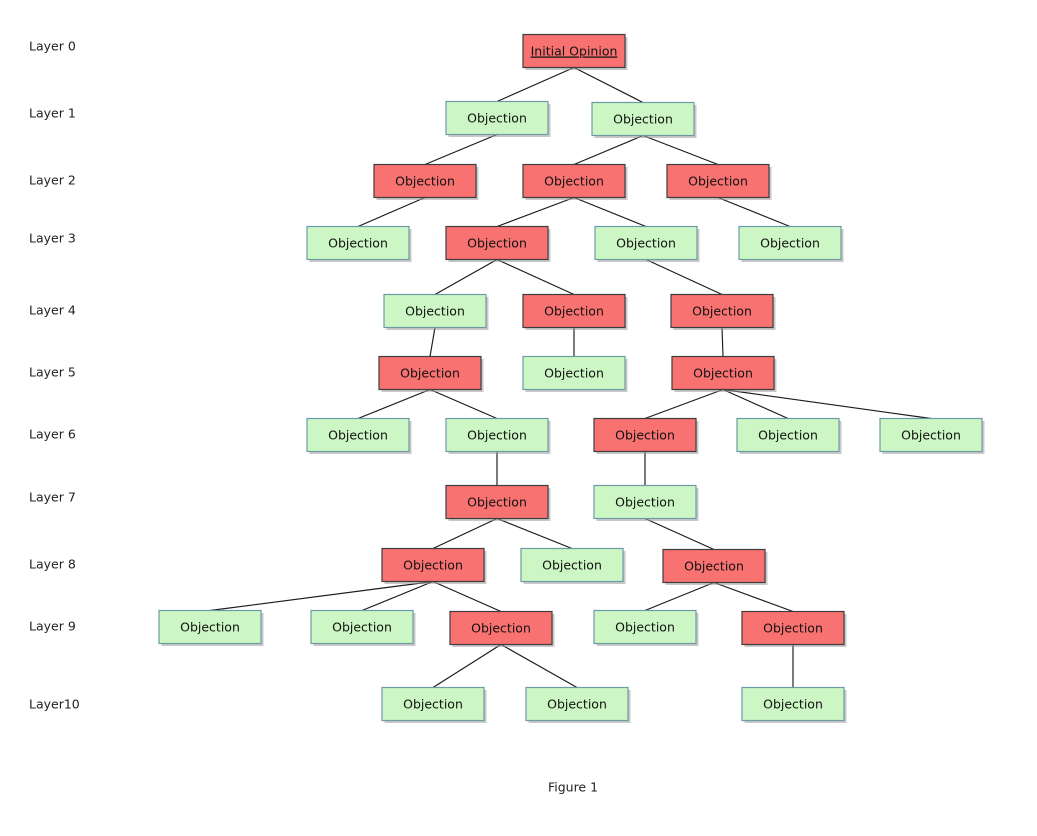  What do you see at coordinates (575, 52) in the screenshot?
I see `initial-opinion-node: Initial Opinion` at bounding box center [575, 52].